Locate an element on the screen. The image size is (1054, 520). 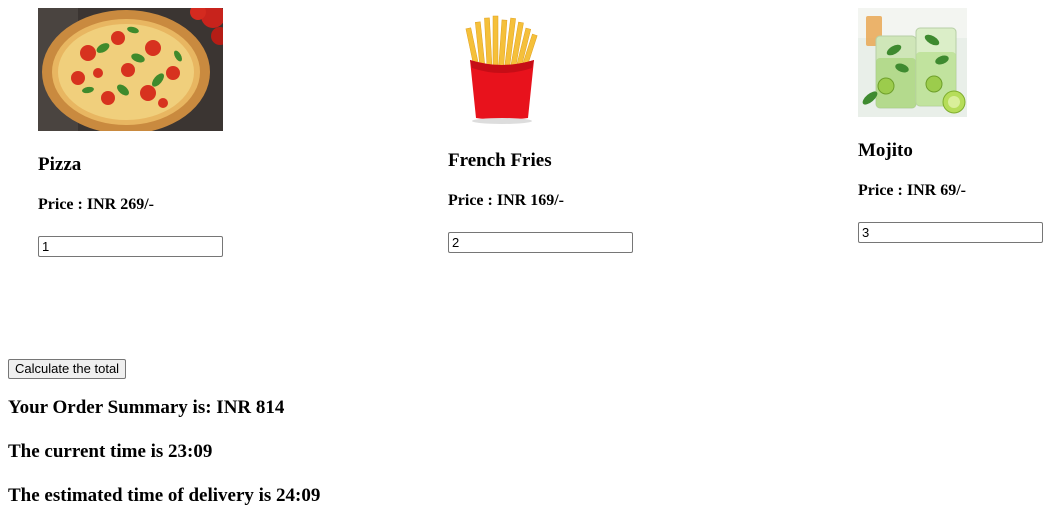
pizza-quantity-input is located at coordinates (130, 246).